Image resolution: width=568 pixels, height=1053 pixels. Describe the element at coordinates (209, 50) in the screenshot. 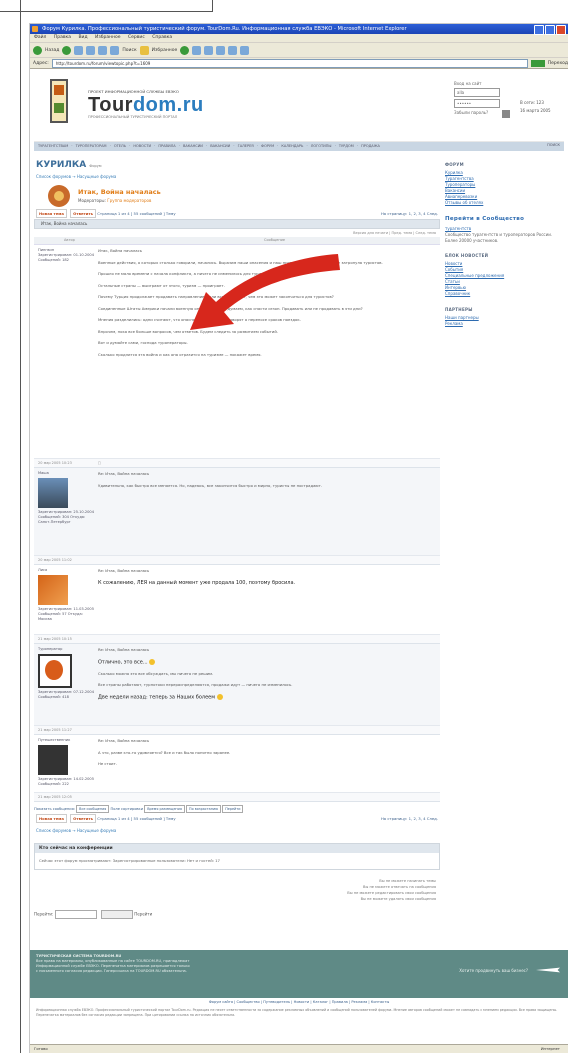

I see `mail-icon` at that location.